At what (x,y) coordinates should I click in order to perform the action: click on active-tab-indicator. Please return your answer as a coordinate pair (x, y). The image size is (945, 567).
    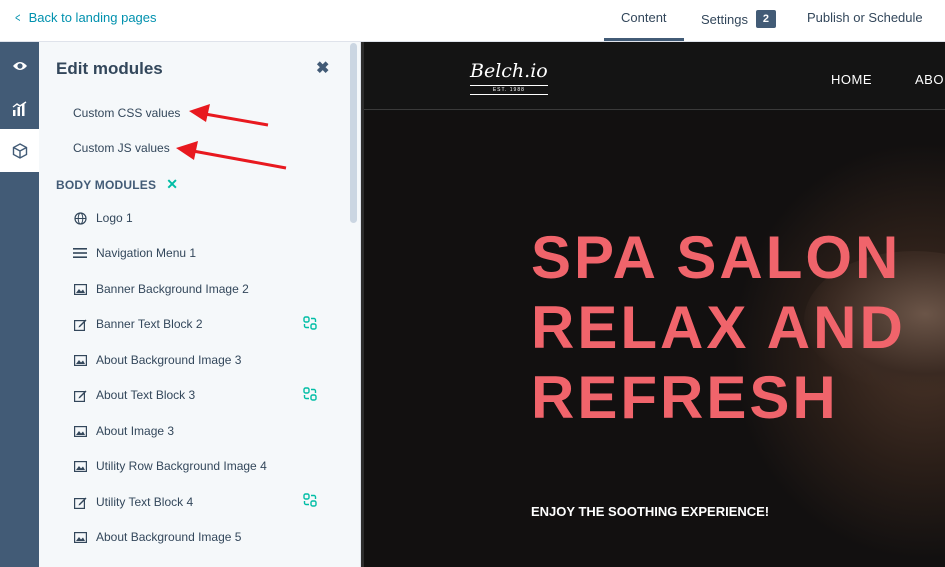
    Looking at the image, I should click on (644, 39).